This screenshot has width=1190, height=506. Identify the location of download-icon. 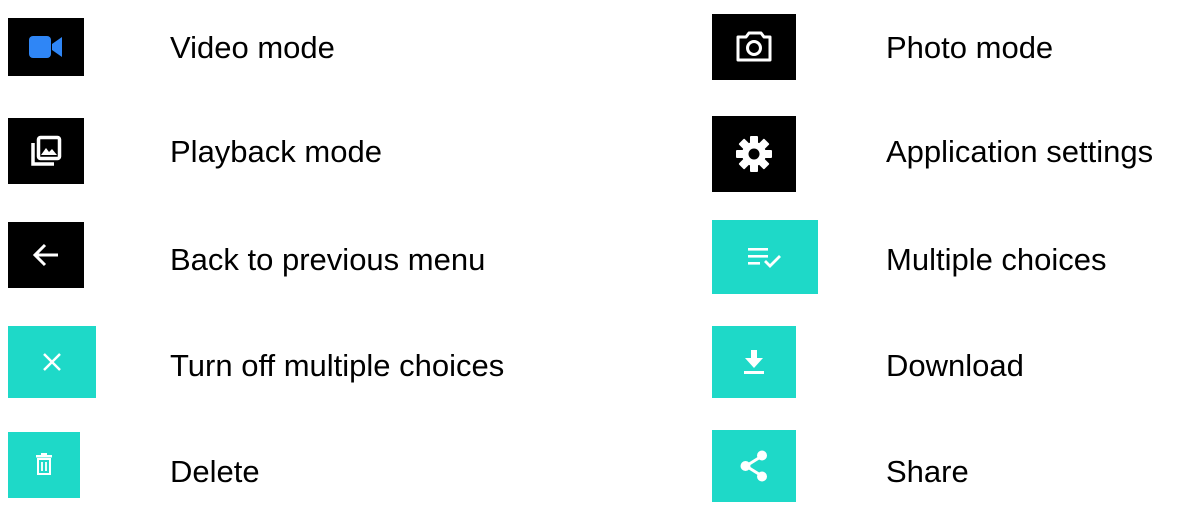
(754, 362).